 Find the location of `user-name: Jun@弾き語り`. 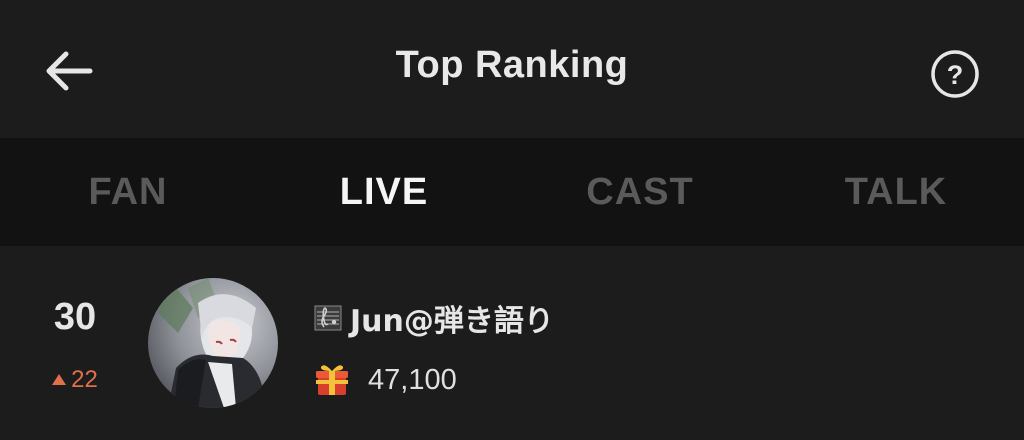

user-name: Jun@弾き語り is located at coordinates (452, 321).